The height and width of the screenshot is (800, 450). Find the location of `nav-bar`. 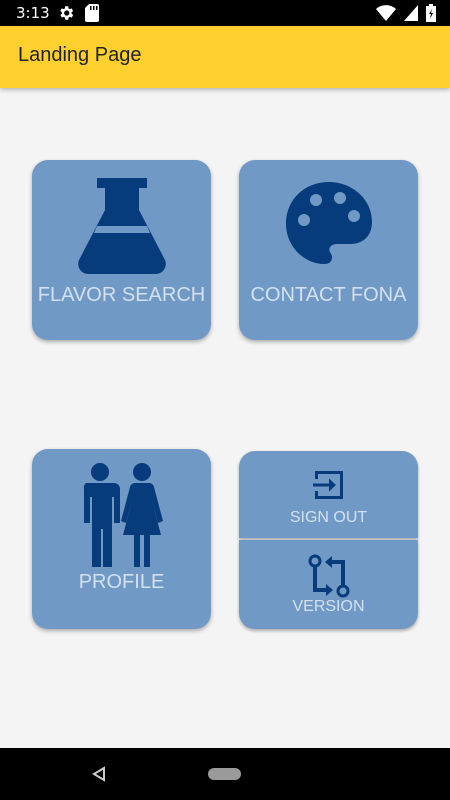

nav-bar is located at coordinates (225, 774).